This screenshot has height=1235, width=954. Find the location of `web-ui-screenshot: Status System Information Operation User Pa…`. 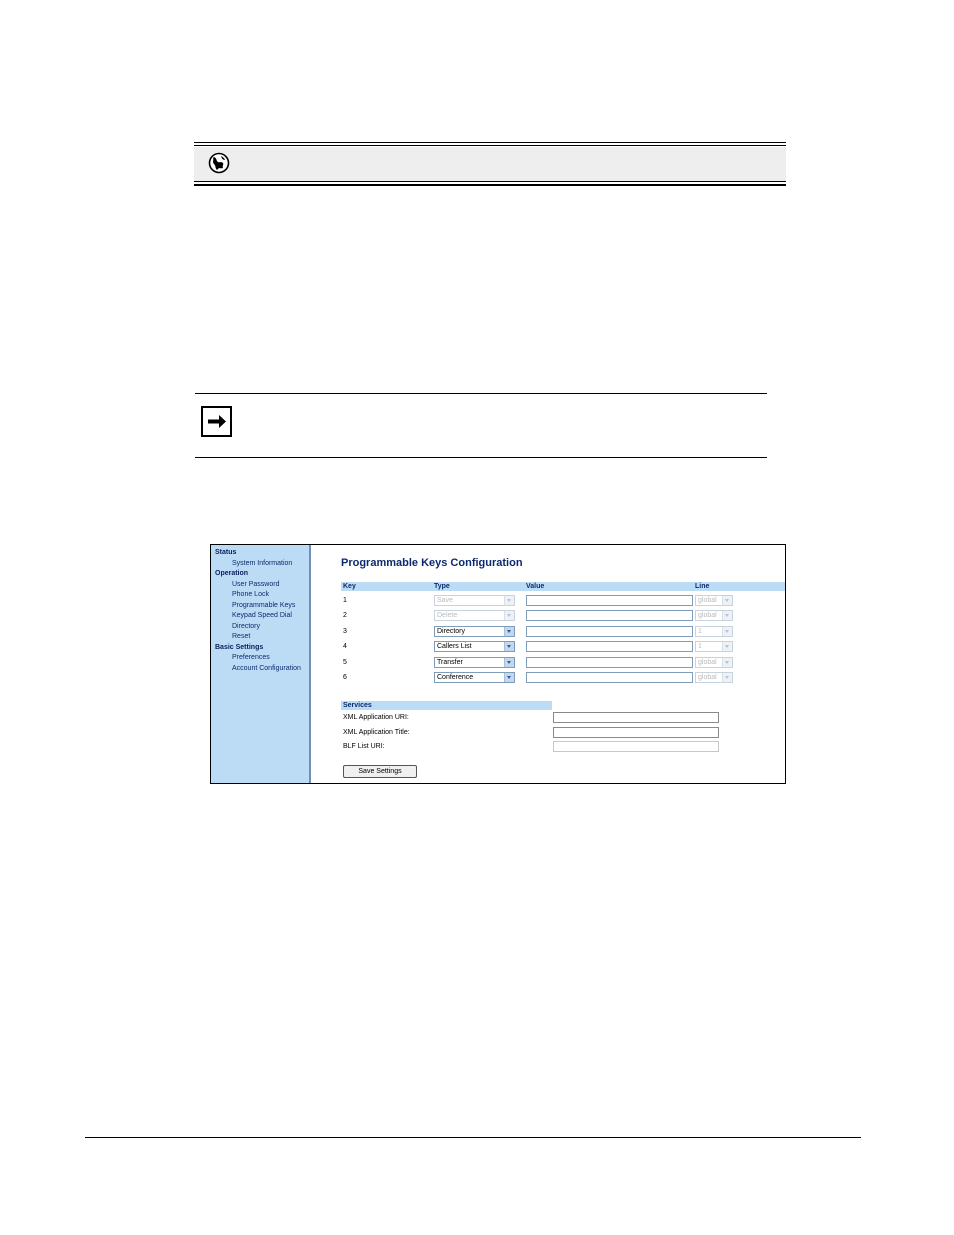

web-ui-screenshot: Status System Information Operation User Pa… is located at coordinates (498, 664).